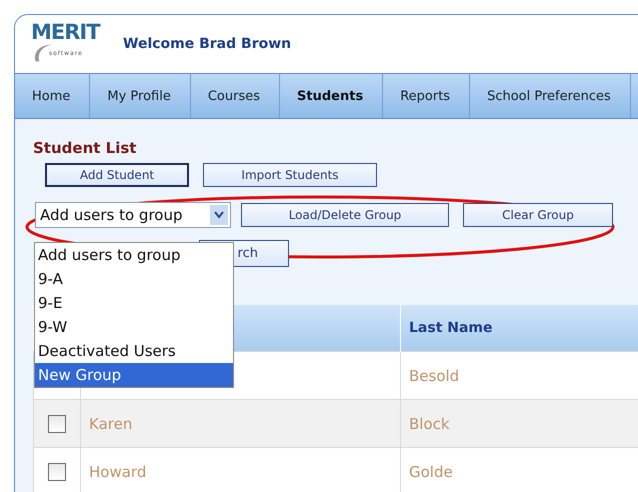 The image size is (638, 492). What do you see at coordinates (52, 96) in the screenshot?
I see `nav-tab: Home` at bounding box center [52, 96].